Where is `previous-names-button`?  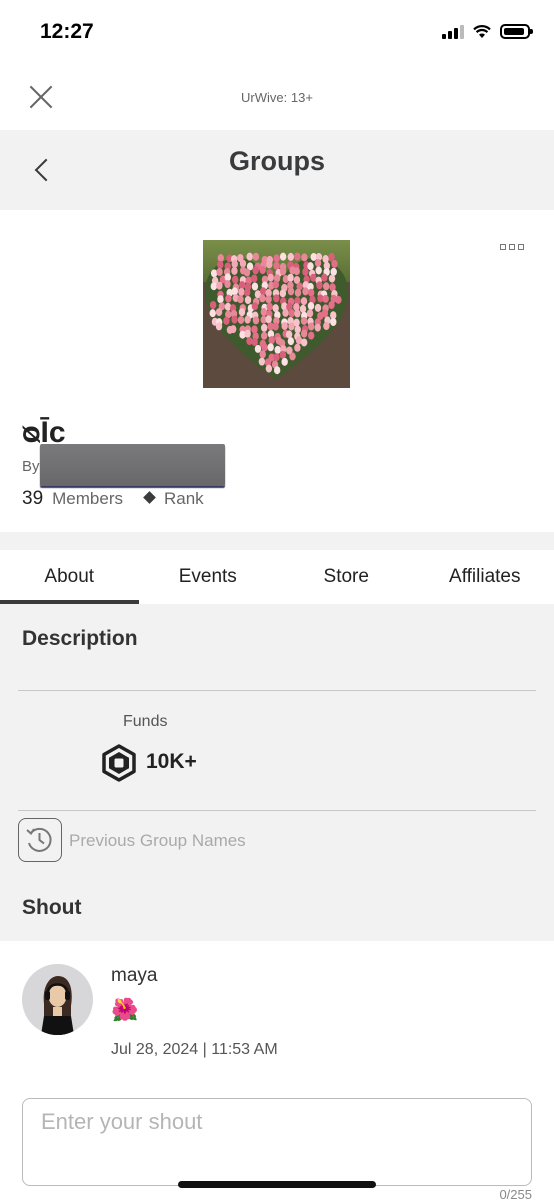 previous-names-button is located at coordinates (40, 840).